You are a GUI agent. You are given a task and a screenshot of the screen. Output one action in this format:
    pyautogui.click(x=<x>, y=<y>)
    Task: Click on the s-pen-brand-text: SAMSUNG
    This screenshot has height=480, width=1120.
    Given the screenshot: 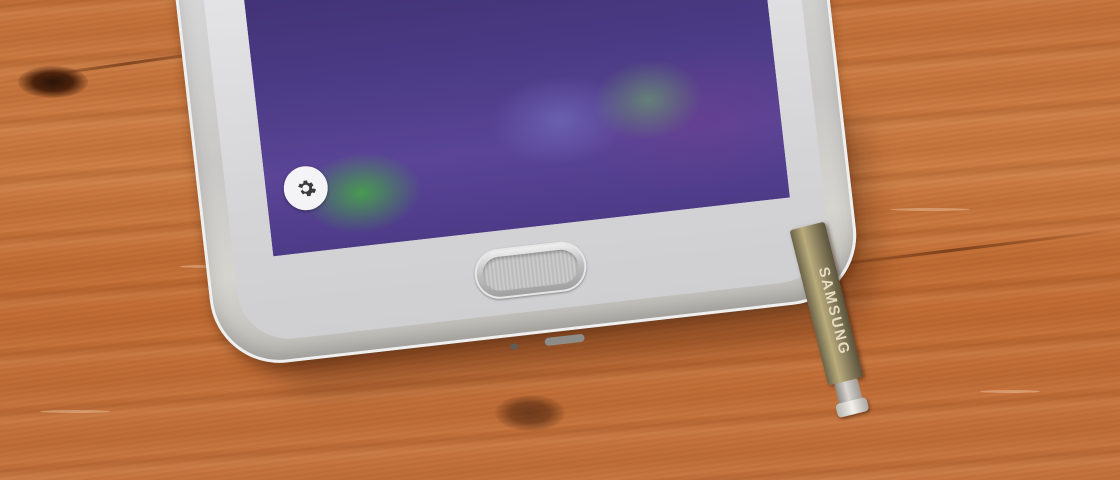 What is the action you would take?
    pyautogui.click(x=834, y=311)
    